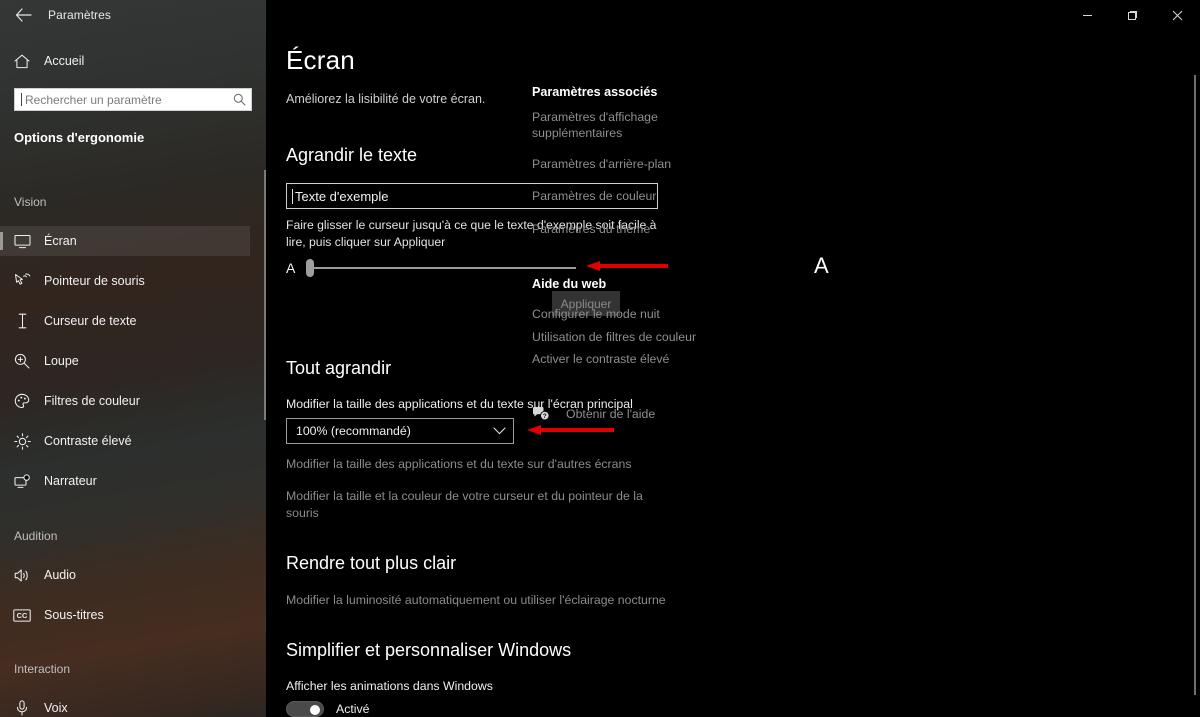  I want to click on sidebar-item-label: Loupe, so click(61, 361).